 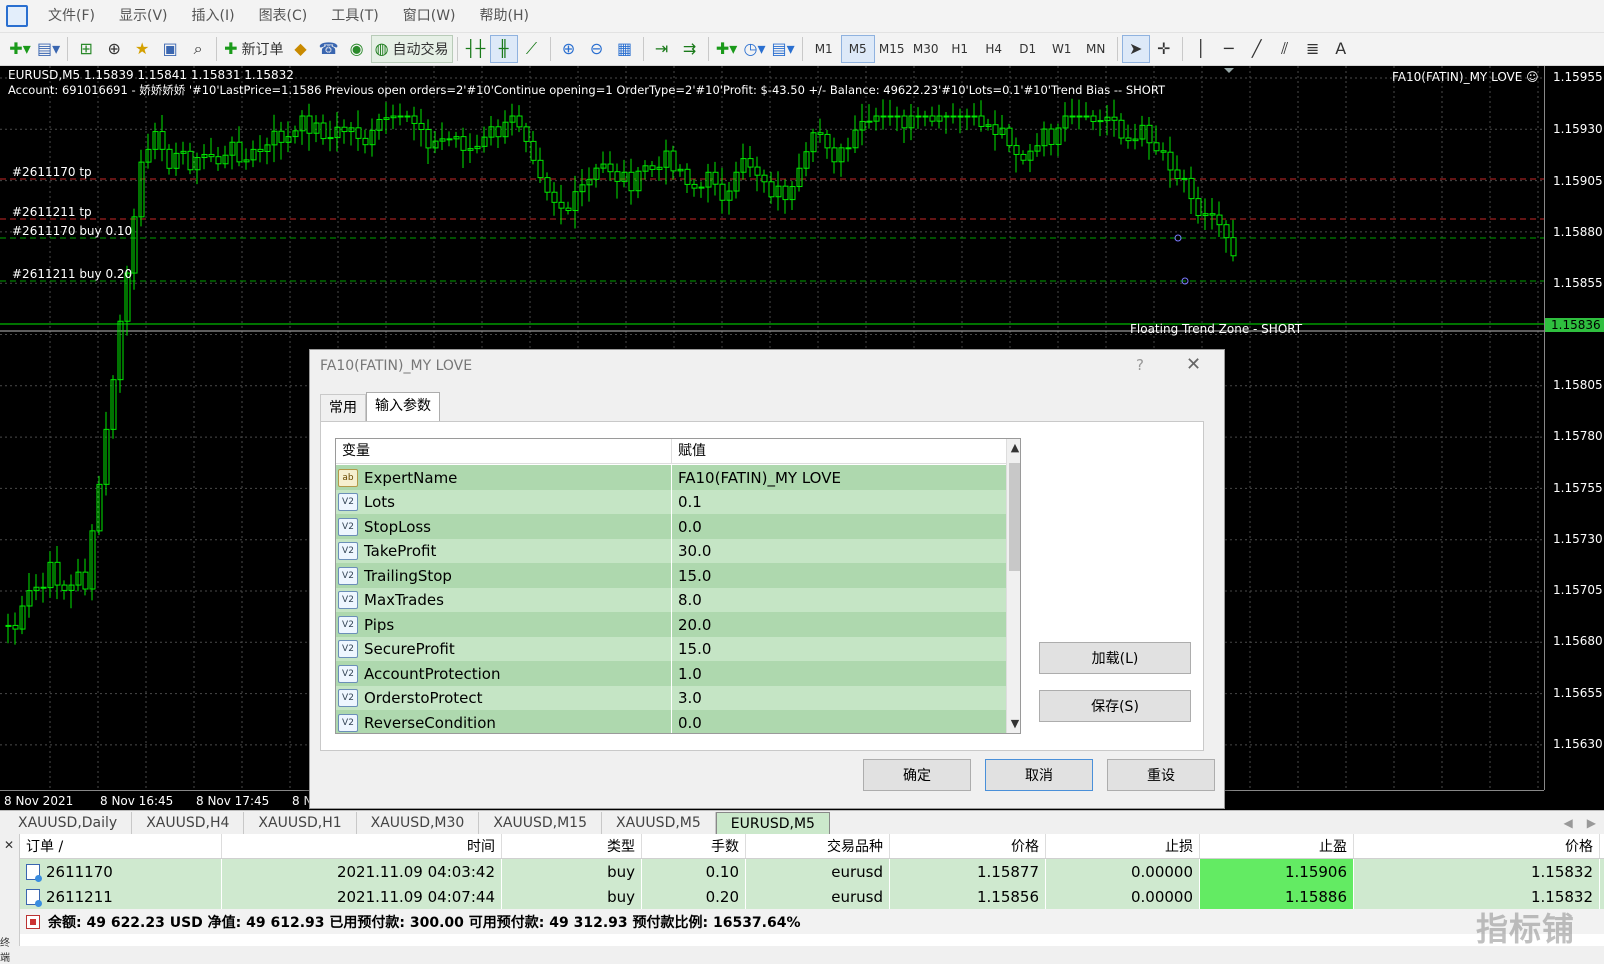 I want to click on menu-file: 文件(F), so click(x=71, y=16).